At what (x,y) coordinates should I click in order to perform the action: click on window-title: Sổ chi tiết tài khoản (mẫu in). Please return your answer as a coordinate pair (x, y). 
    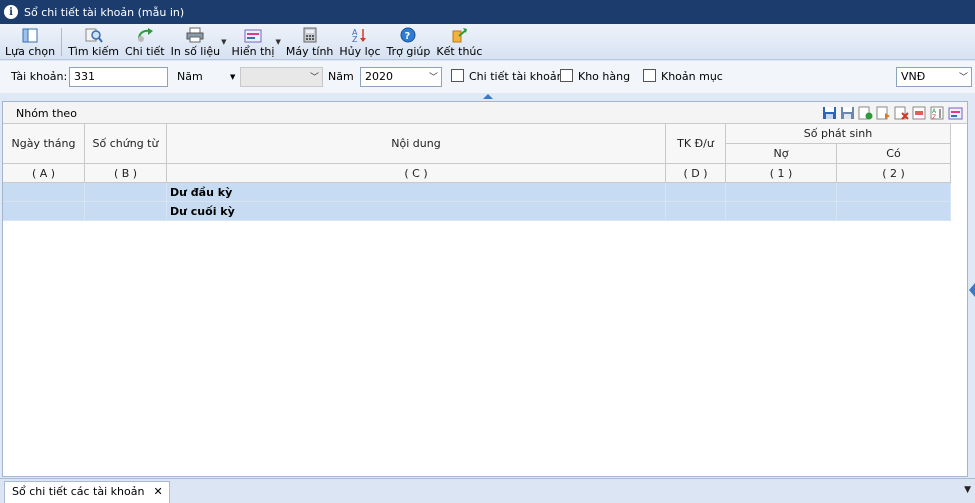
    Looking at the image, I should click on (104, 12).